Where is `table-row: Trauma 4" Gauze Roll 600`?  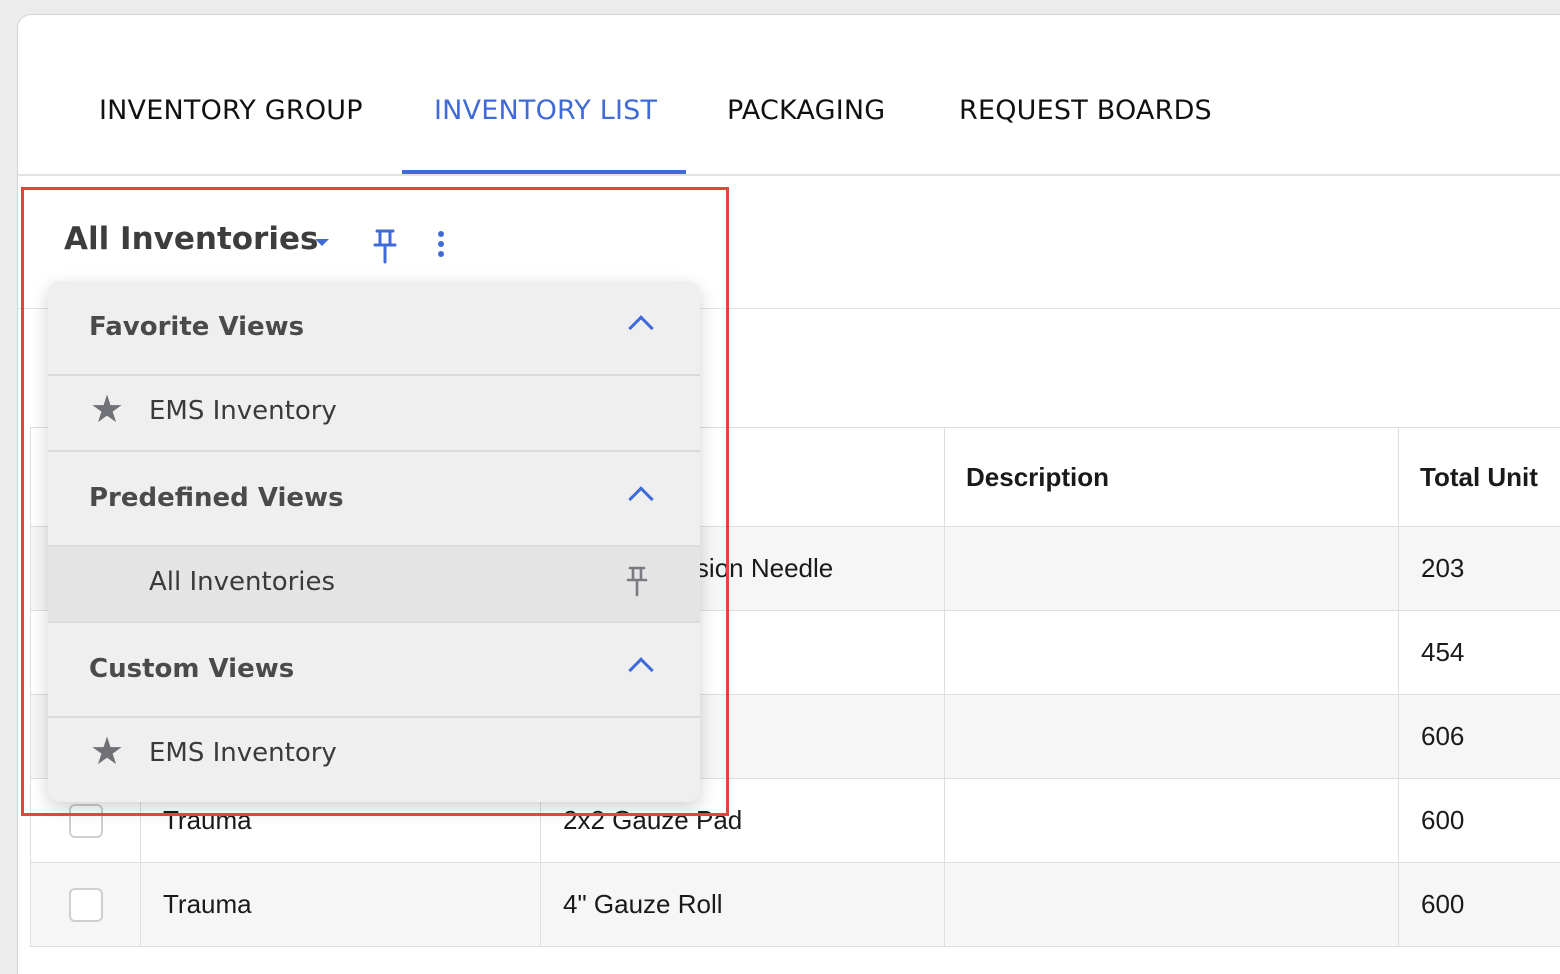 table-row: Trauma 4" Gauze Roll 600 is located at coordinates (795, 904).